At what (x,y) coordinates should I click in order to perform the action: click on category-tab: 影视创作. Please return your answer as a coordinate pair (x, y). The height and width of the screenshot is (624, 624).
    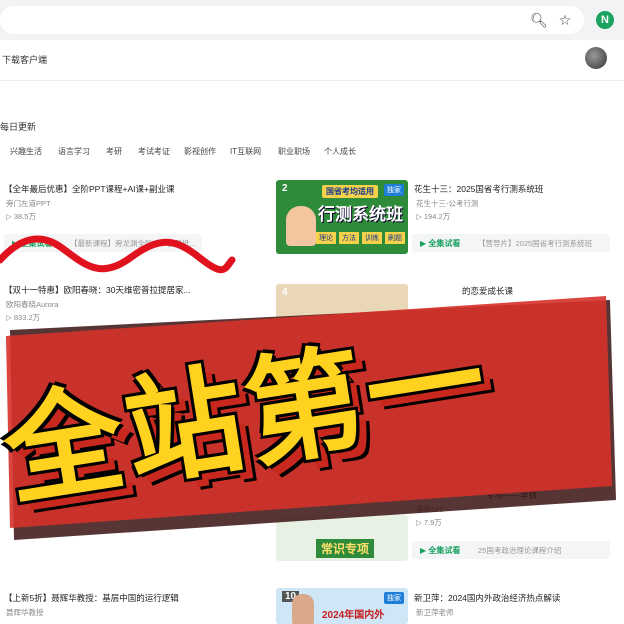
    Looking at the image, I should click on (200, 151).